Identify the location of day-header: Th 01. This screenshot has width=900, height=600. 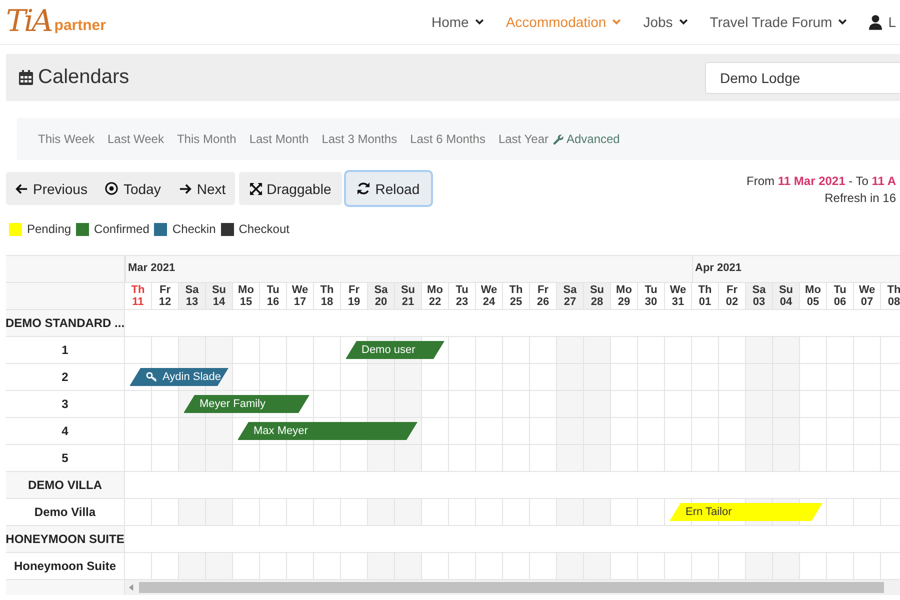
(705, 296).